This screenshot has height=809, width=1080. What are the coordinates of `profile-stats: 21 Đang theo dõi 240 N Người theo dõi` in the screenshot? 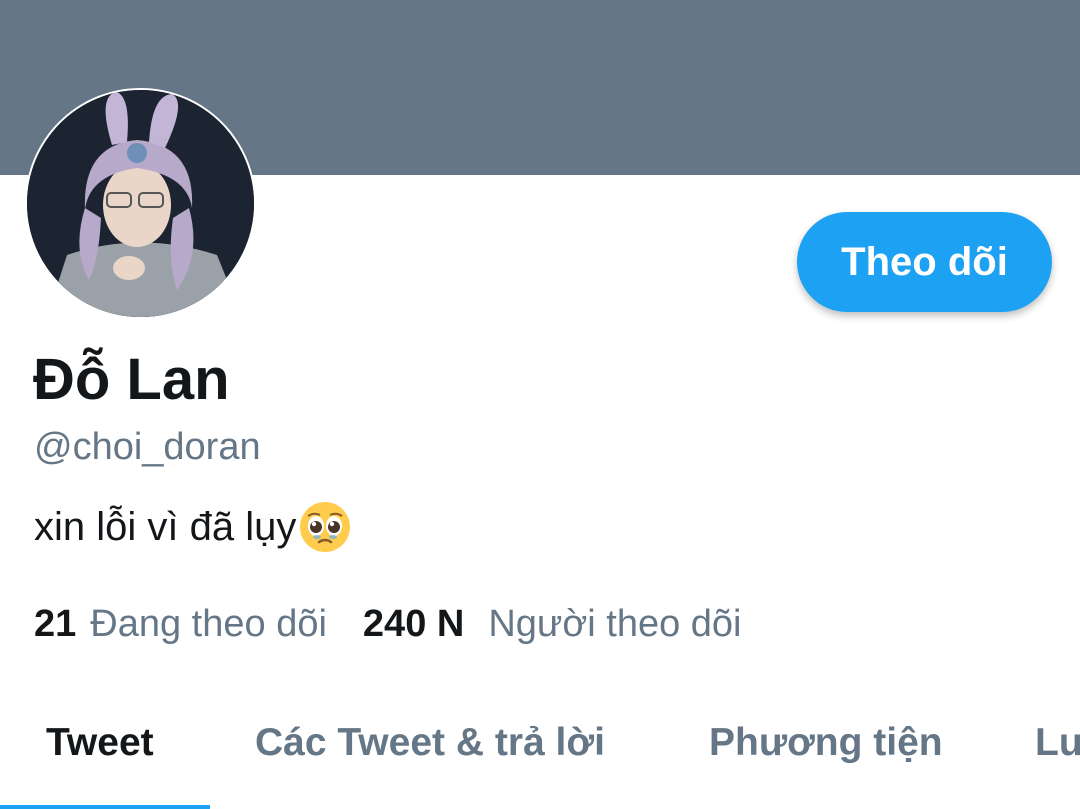 It's located at (388, 624).